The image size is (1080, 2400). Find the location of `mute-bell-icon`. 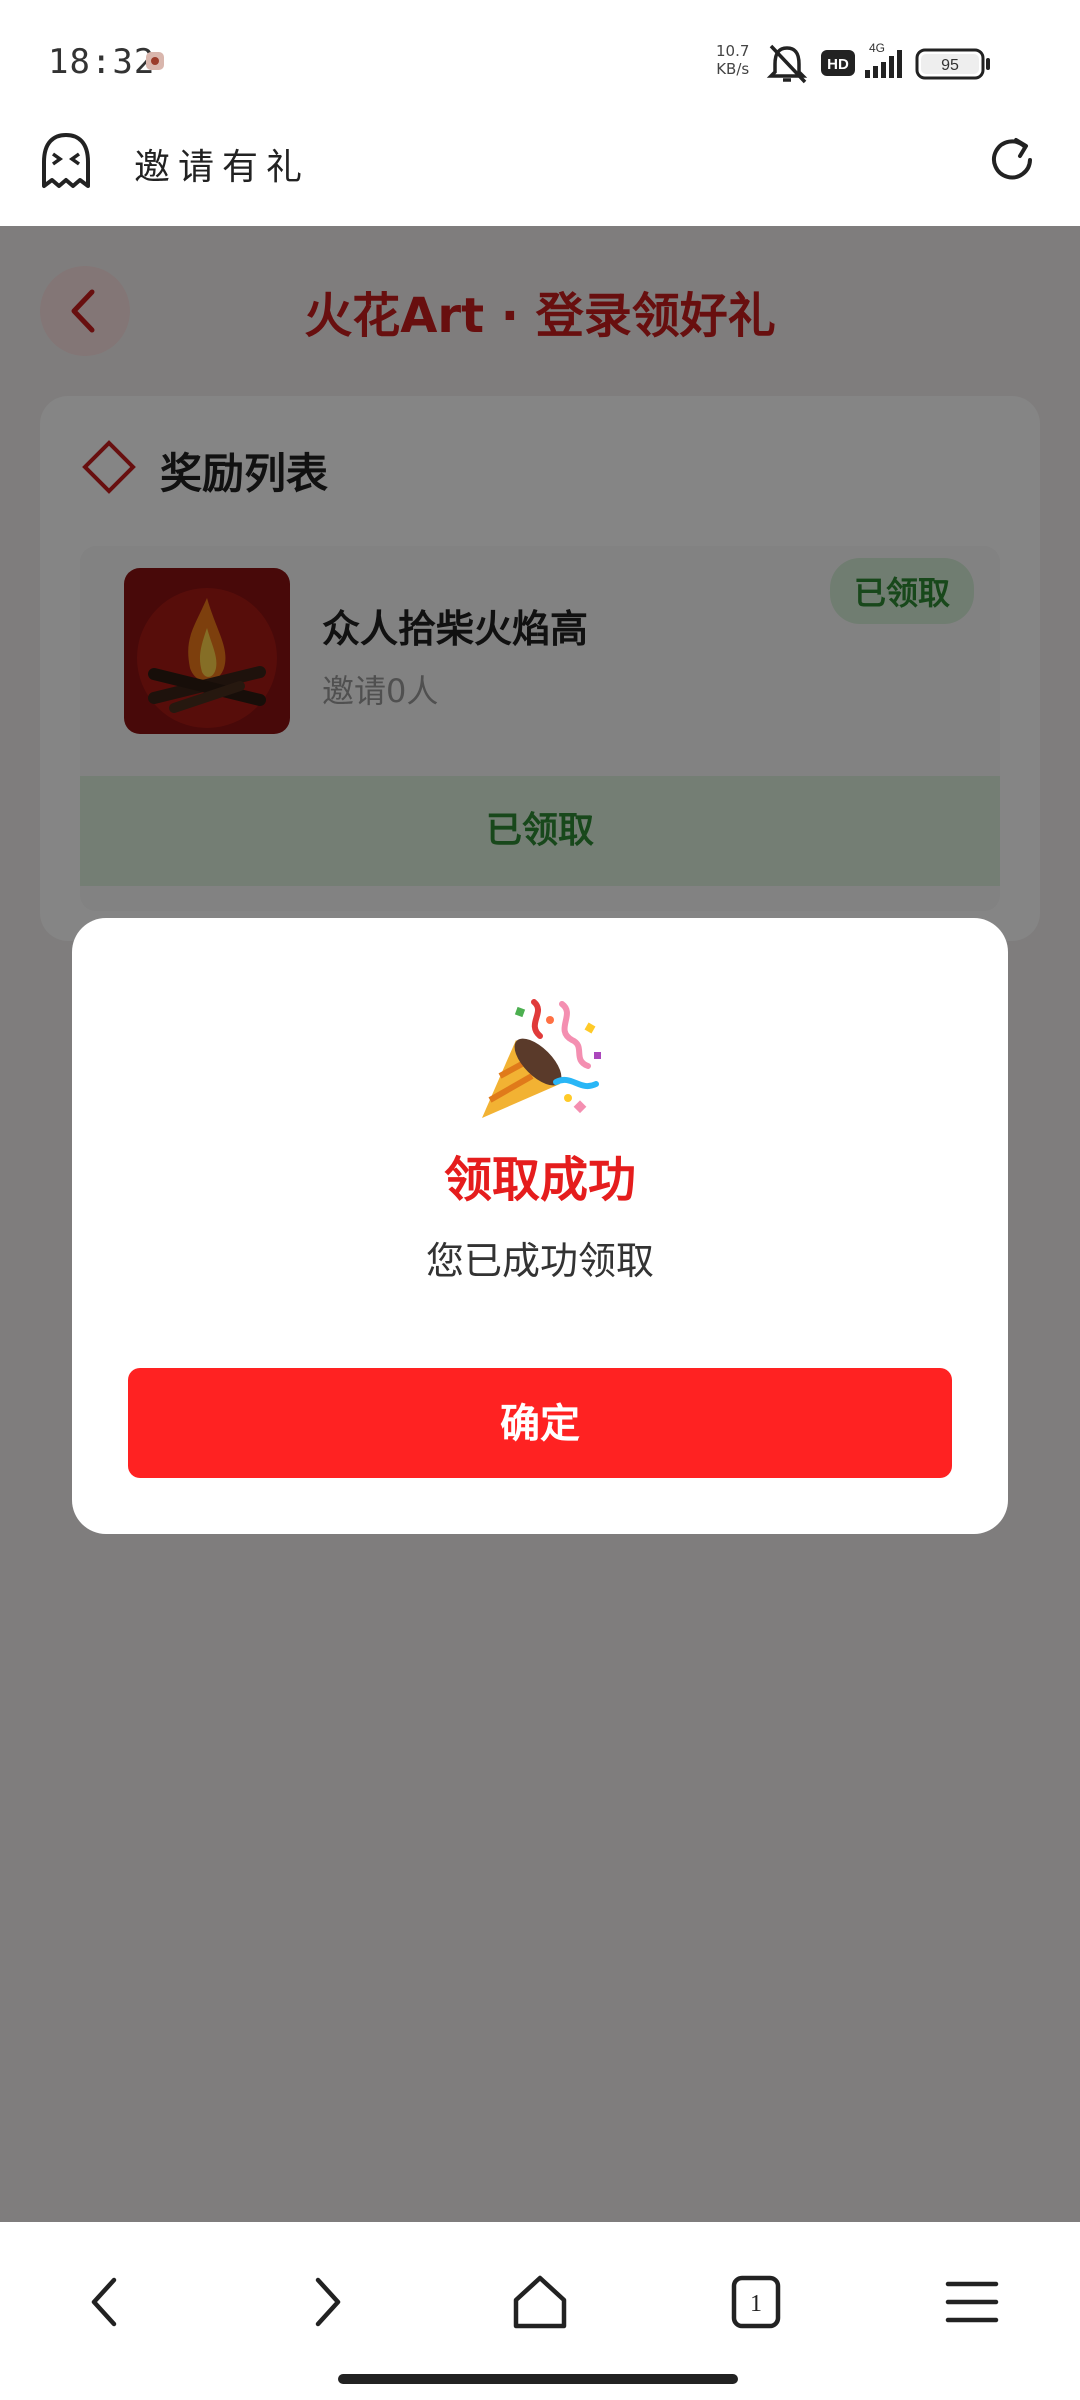

mute-bell-icon is located at coordinates (787, 64).